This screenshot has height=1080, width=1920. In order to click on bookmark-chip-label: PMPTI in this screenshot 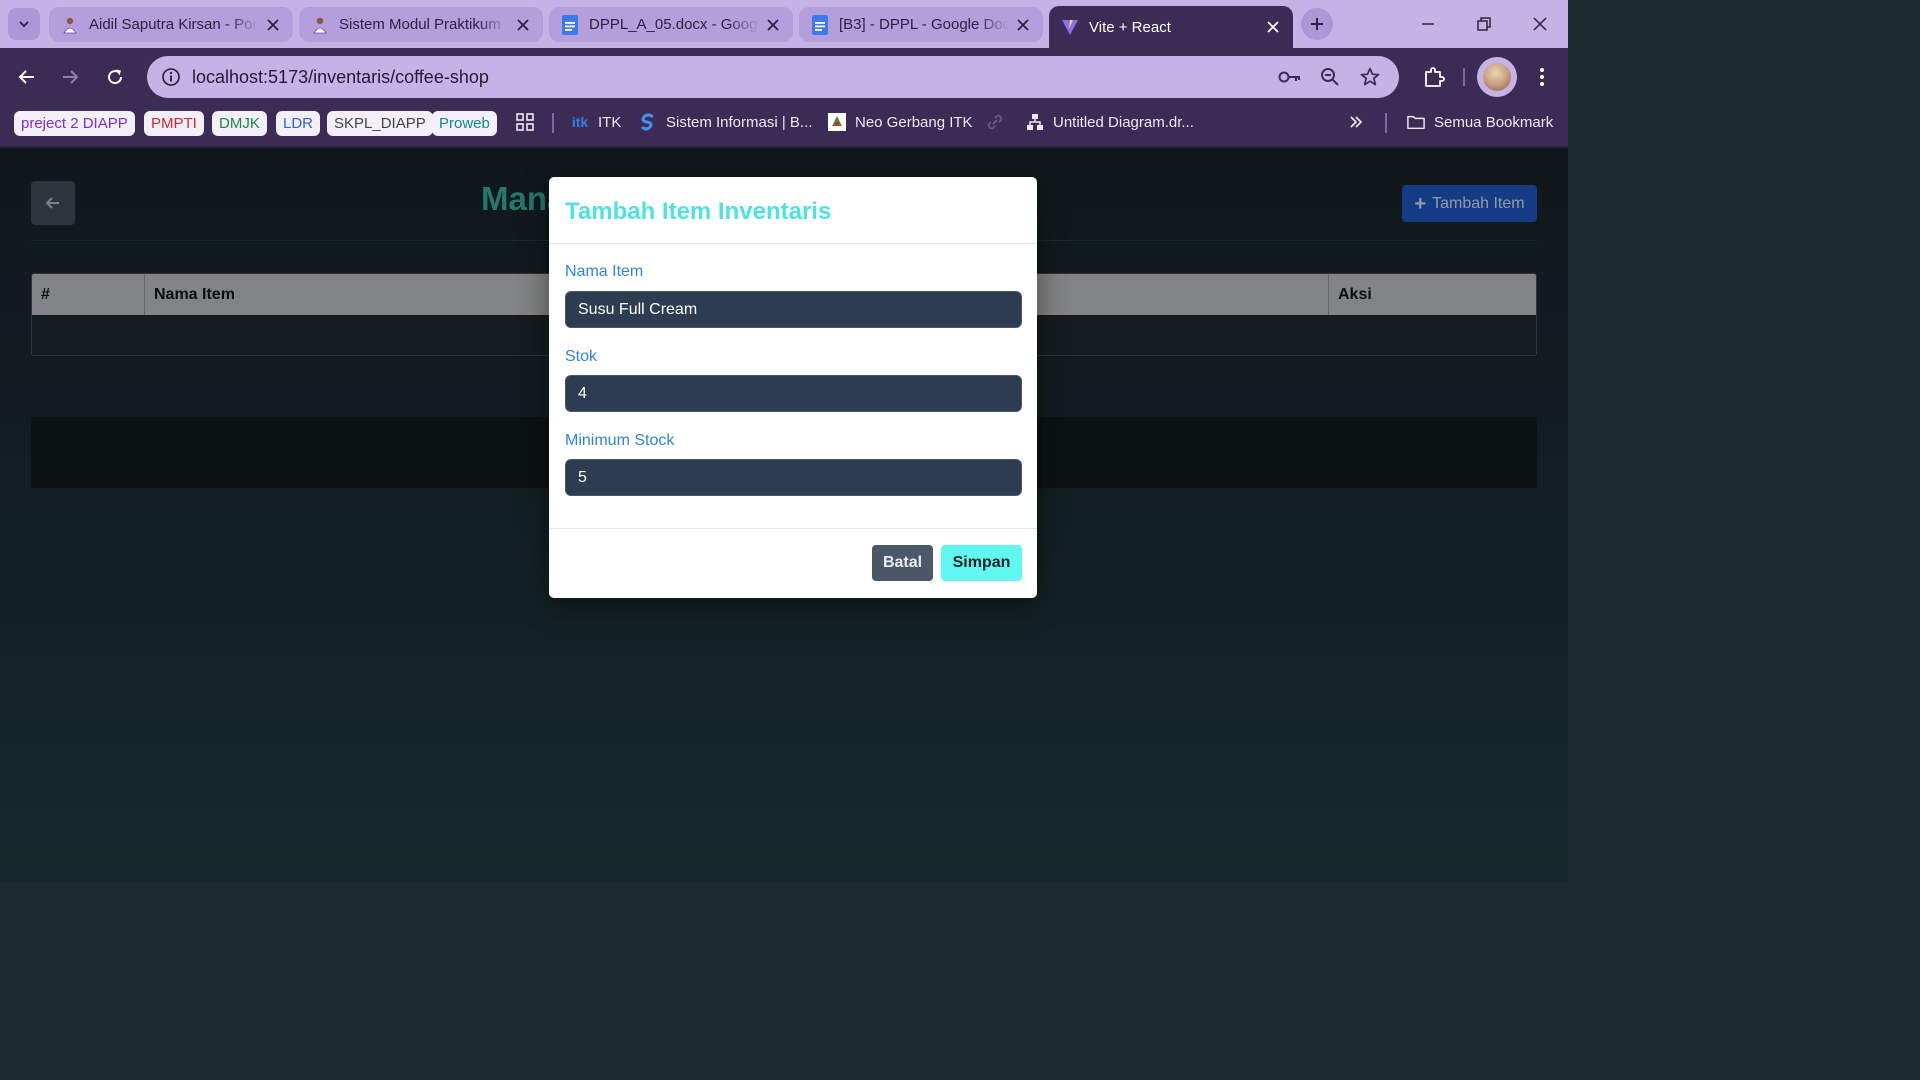, I will do `click(174, 123)`.